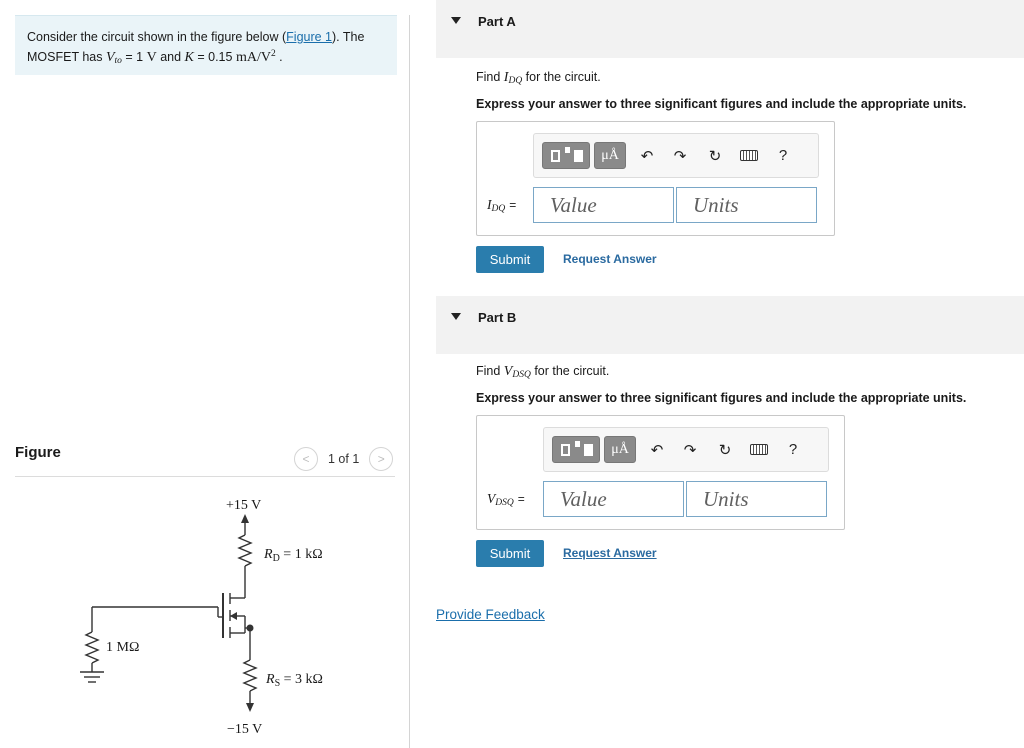  What do you see at coordinates (515, 81) in the screenshot?
I see `idq-subscript: DQ` at bounding box center [515, 81].